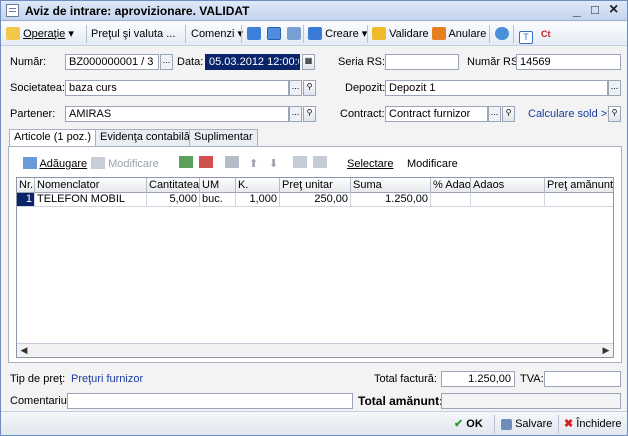 The image size is (628, 436). What do you see at coordinates (186, 164) in the screenshot?
I see `insert-row-button` at bounding box center [186, 164].